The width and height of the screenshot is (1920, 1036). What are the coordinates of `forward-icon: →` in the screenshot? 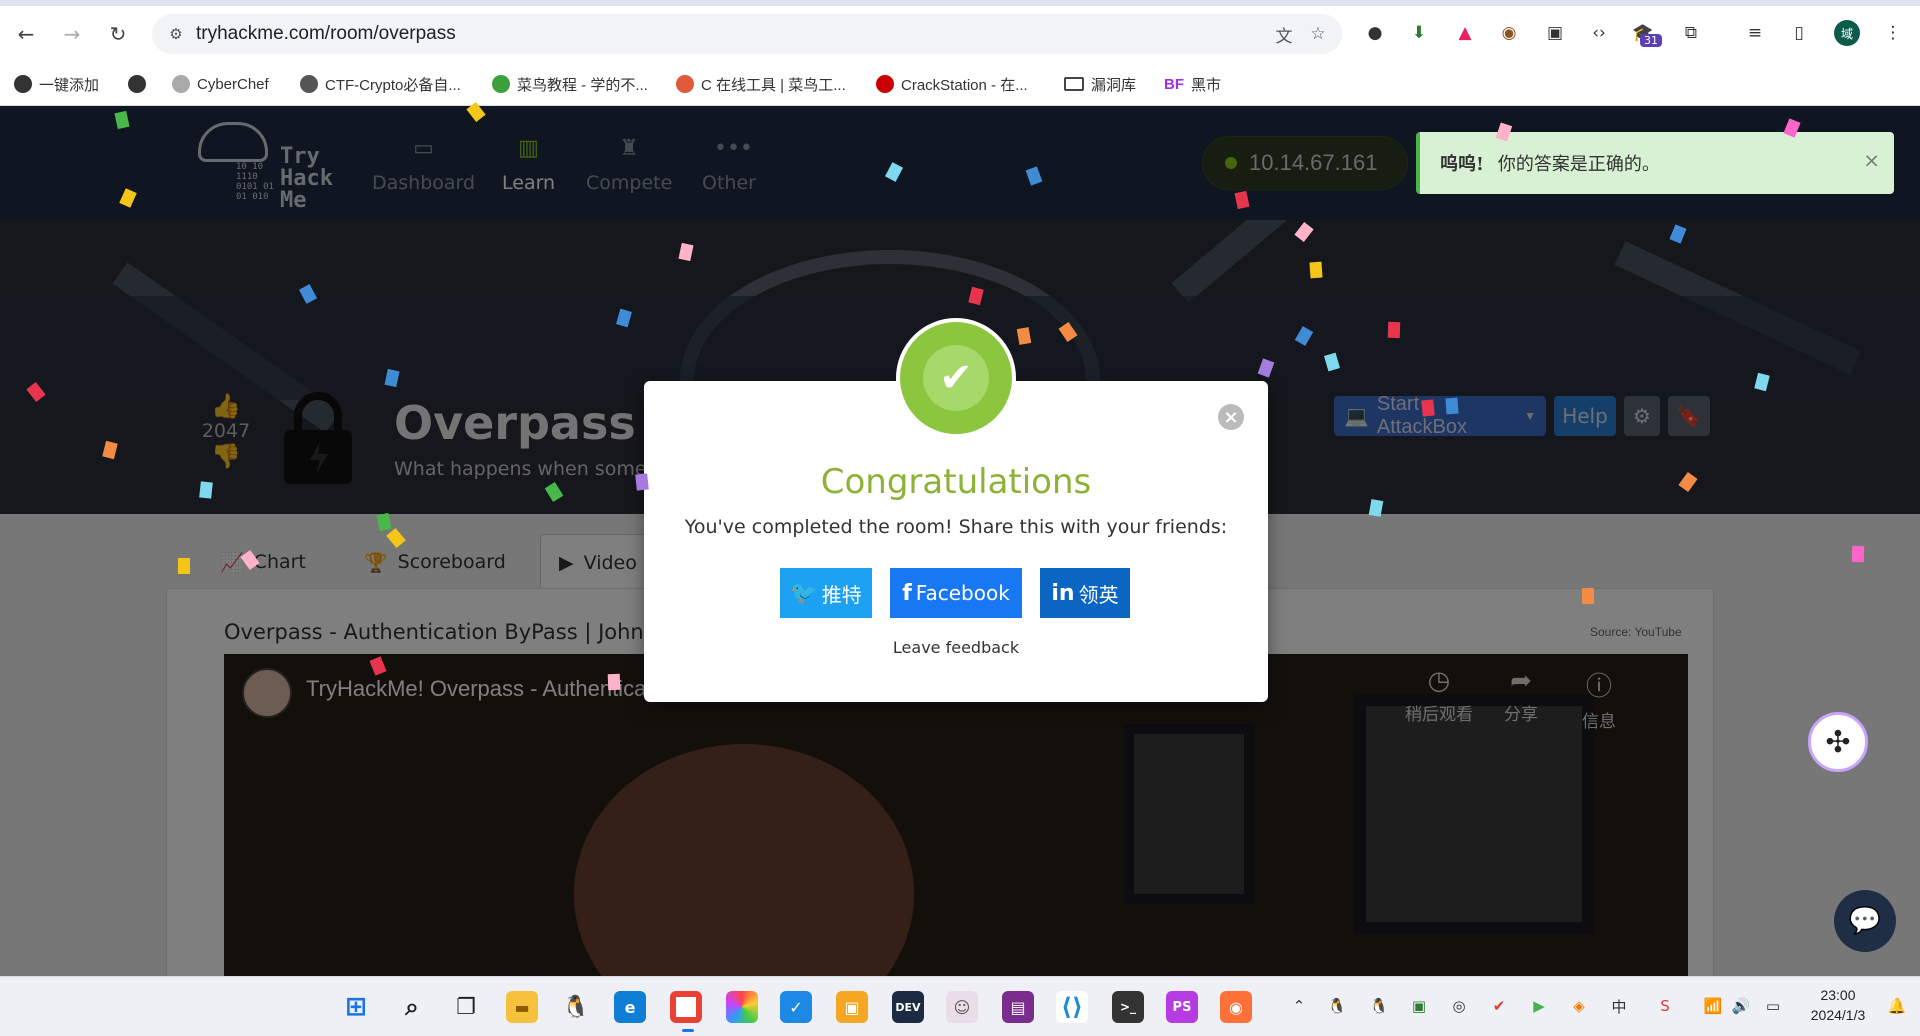 It's located at (72, 34).